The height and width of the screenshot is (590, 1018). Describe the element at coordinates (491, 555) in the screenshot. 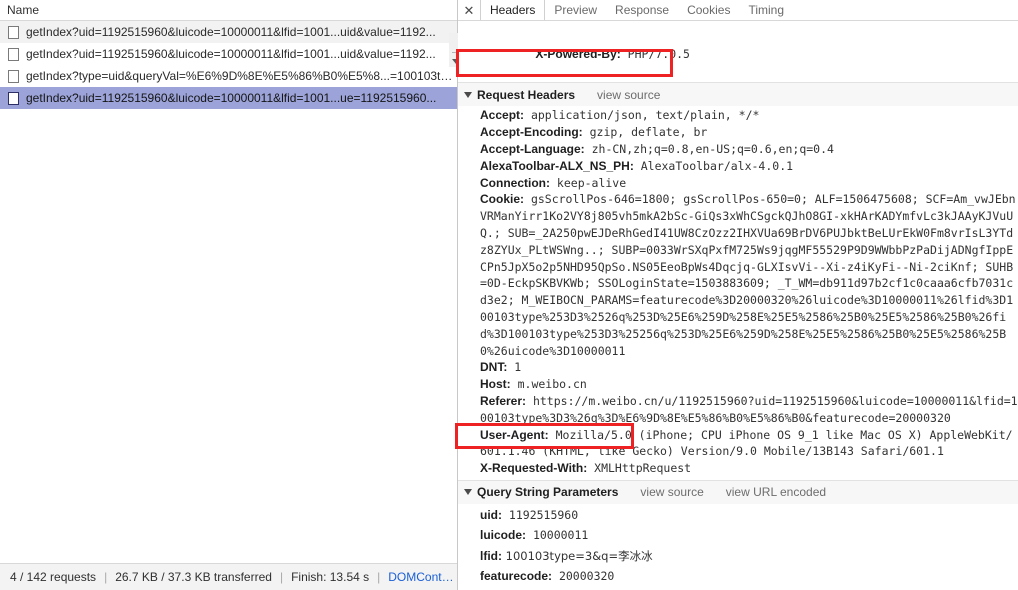

I see `param-key: lfid:` at that location.